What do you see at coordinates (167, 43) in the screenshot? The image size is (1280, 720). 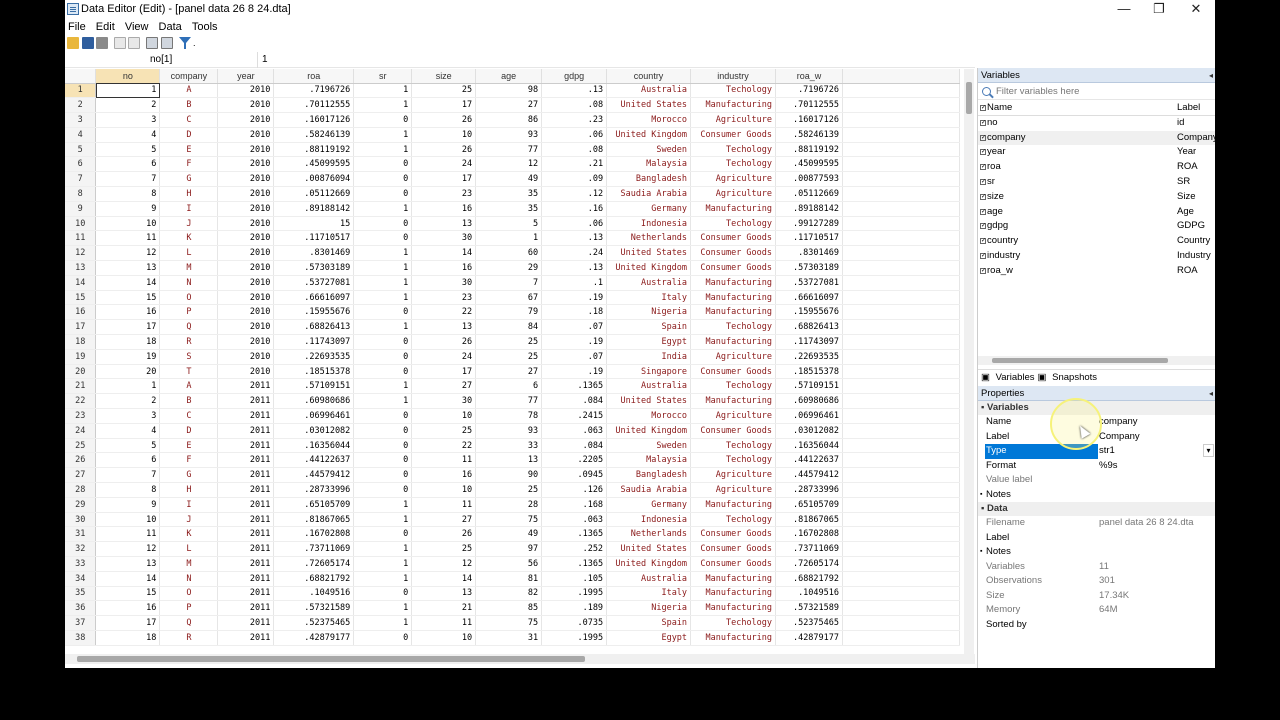 I see `data-browser-icon` at bounding box center [167, 43].